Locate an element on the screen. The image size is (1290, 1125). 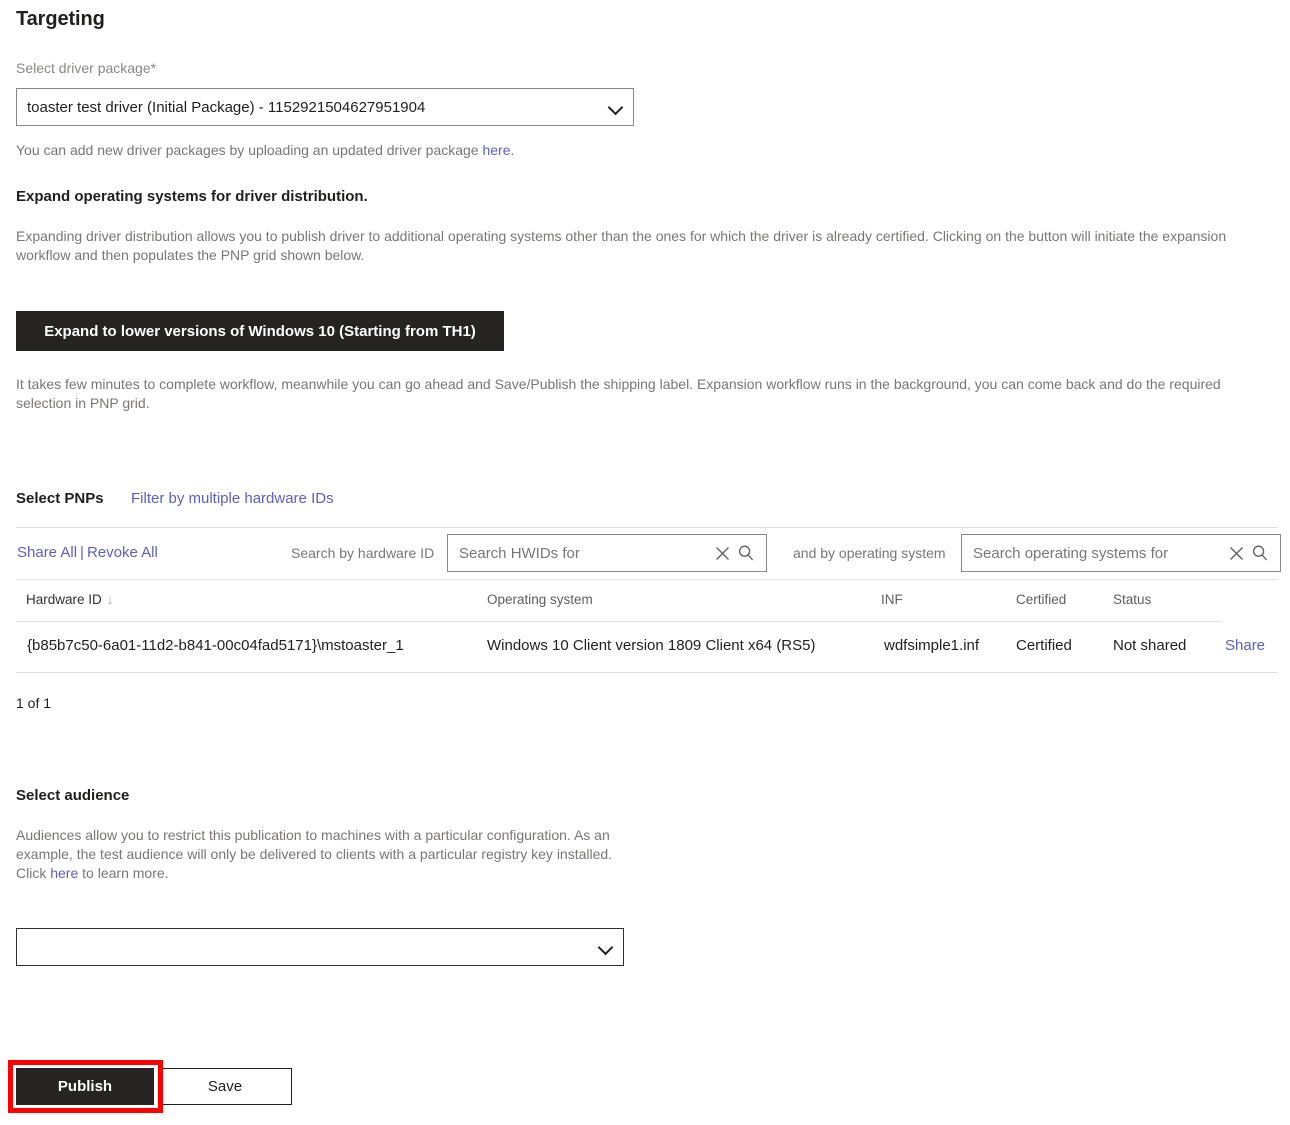
driver-package-label: Select driver package* is located at coordinates (86, 68).